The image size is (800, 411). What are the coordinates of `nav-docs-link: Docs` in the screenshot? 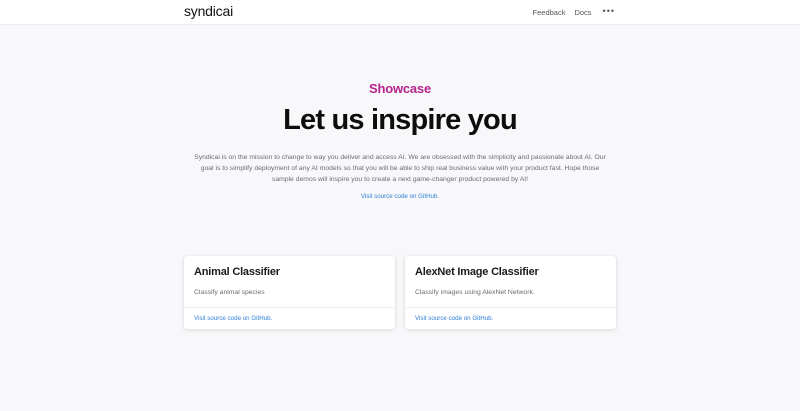 It's located at (582, 12).